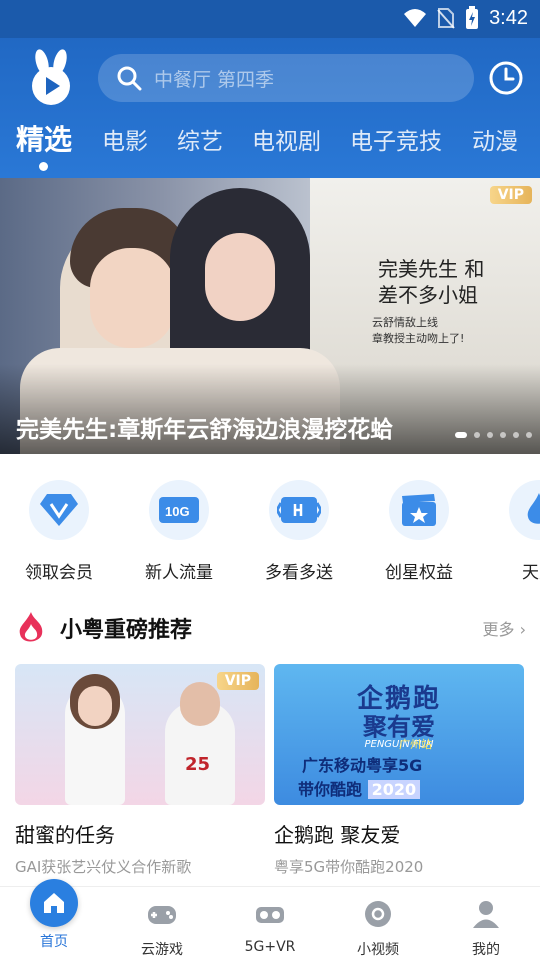 The height and width of the screenshot is (961, 540). I want to click on bottom-nav: 首页 云游戏 5G+VR 小视频 我的, so click(270, 920).